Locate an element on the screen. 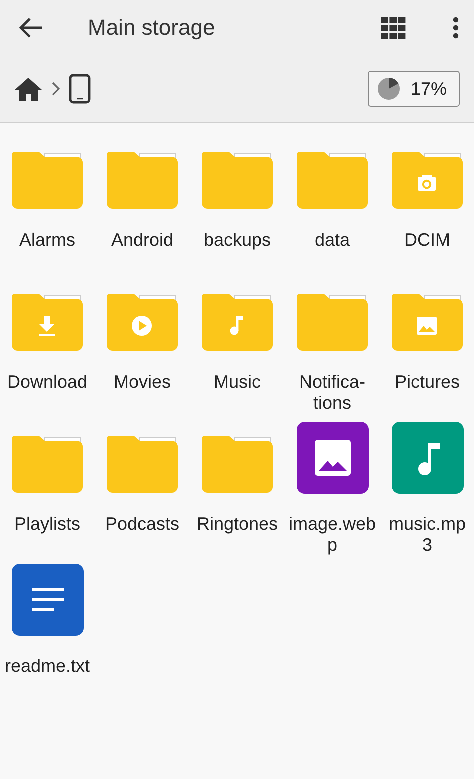 This screenshot has width=474, height=779. storage-usage-button: 17% is located at coordinates (414, 89).